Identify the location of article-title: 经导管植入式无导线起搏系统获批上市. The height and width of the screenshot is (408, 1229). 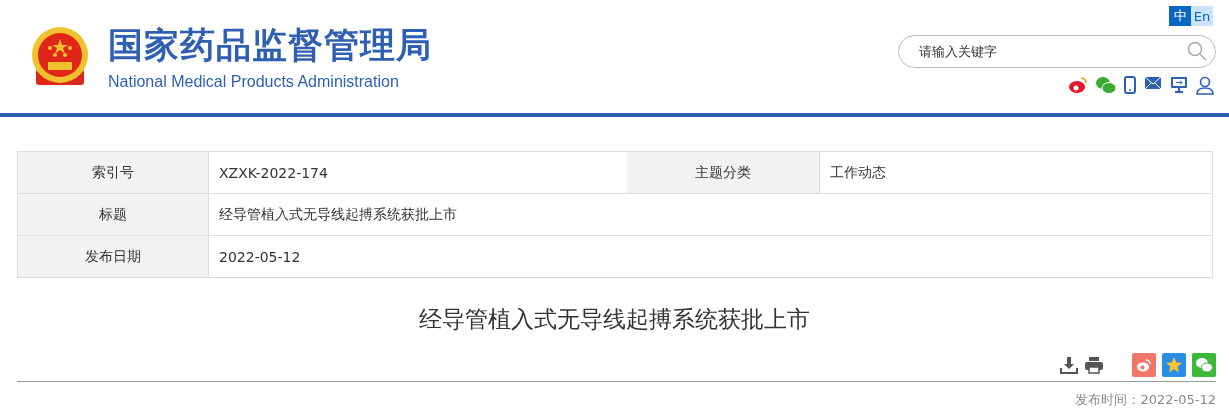
(614, 319).